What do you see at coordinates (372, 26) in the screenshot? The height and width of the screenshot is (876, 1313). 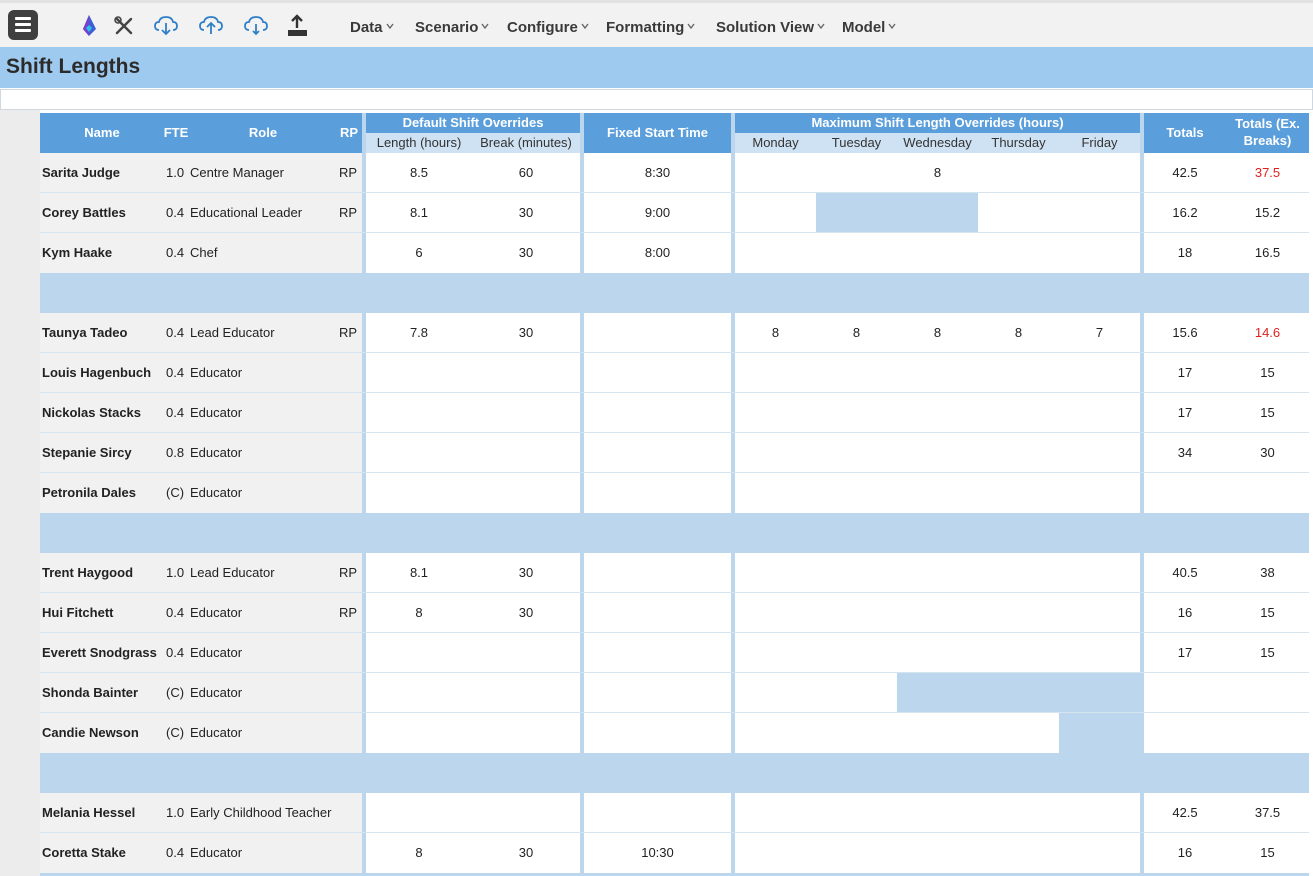 I see `menu-data: Data` at bounding box center [372, 26].